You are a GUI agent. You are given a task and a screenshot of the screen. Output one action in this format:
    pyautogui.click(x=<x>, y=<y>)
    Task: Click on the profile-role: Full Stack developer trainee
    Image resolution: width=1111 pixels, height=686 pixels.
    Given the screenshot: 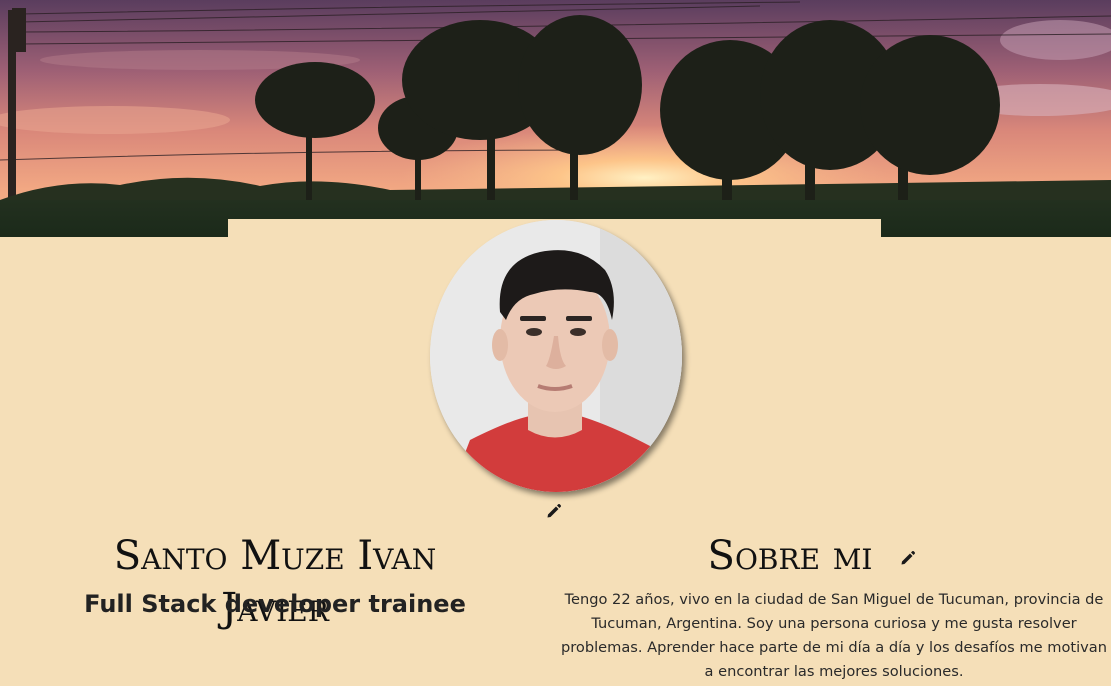 What is the action you would take?
    pyautogui.click(x=275, y=604)
    